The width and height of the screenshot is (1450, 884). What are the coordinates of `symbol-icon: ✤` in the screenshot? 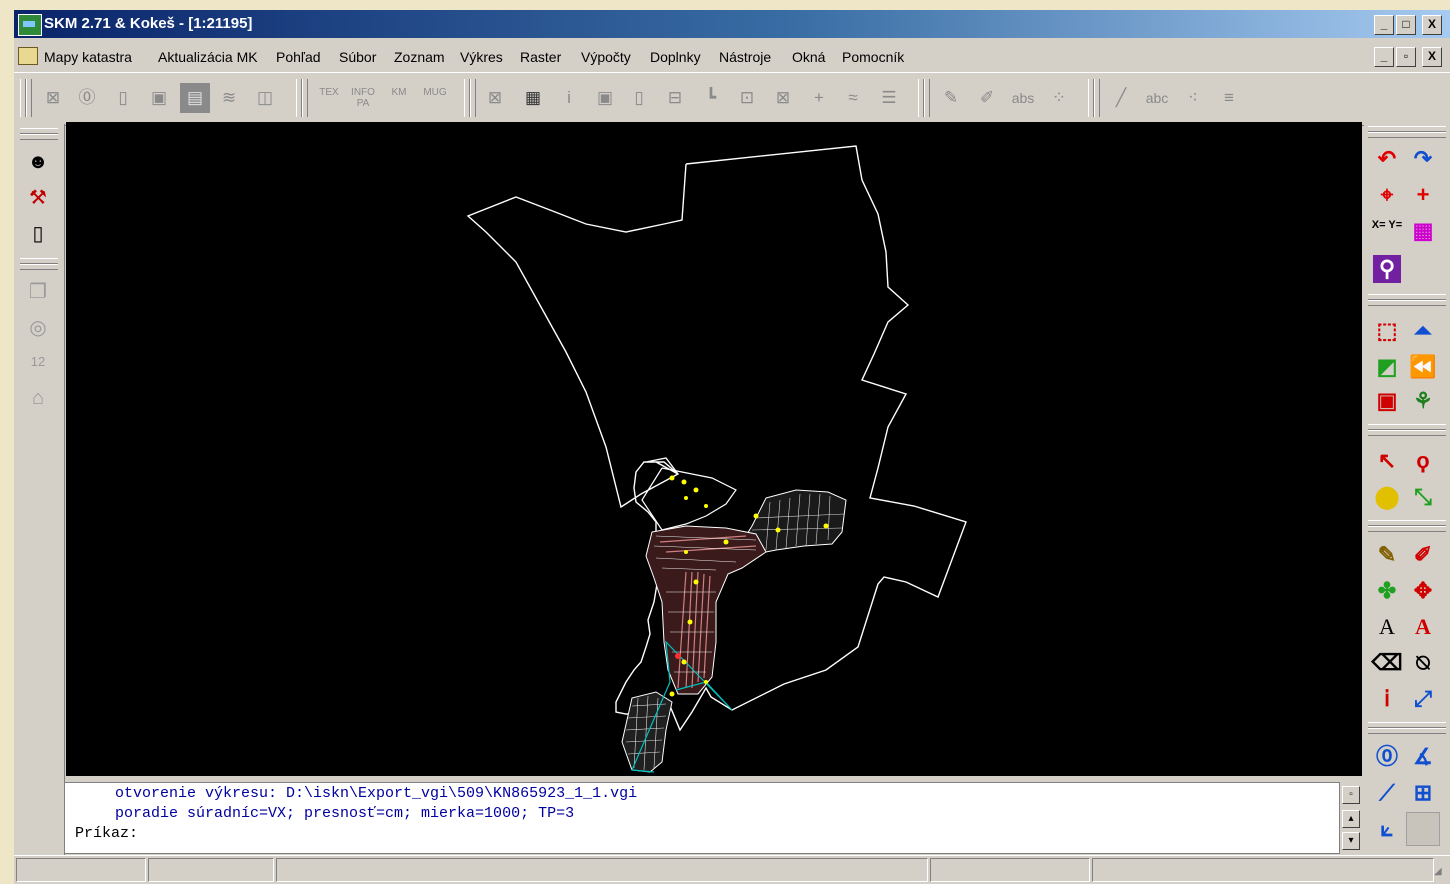 It's located at (1387, 591).